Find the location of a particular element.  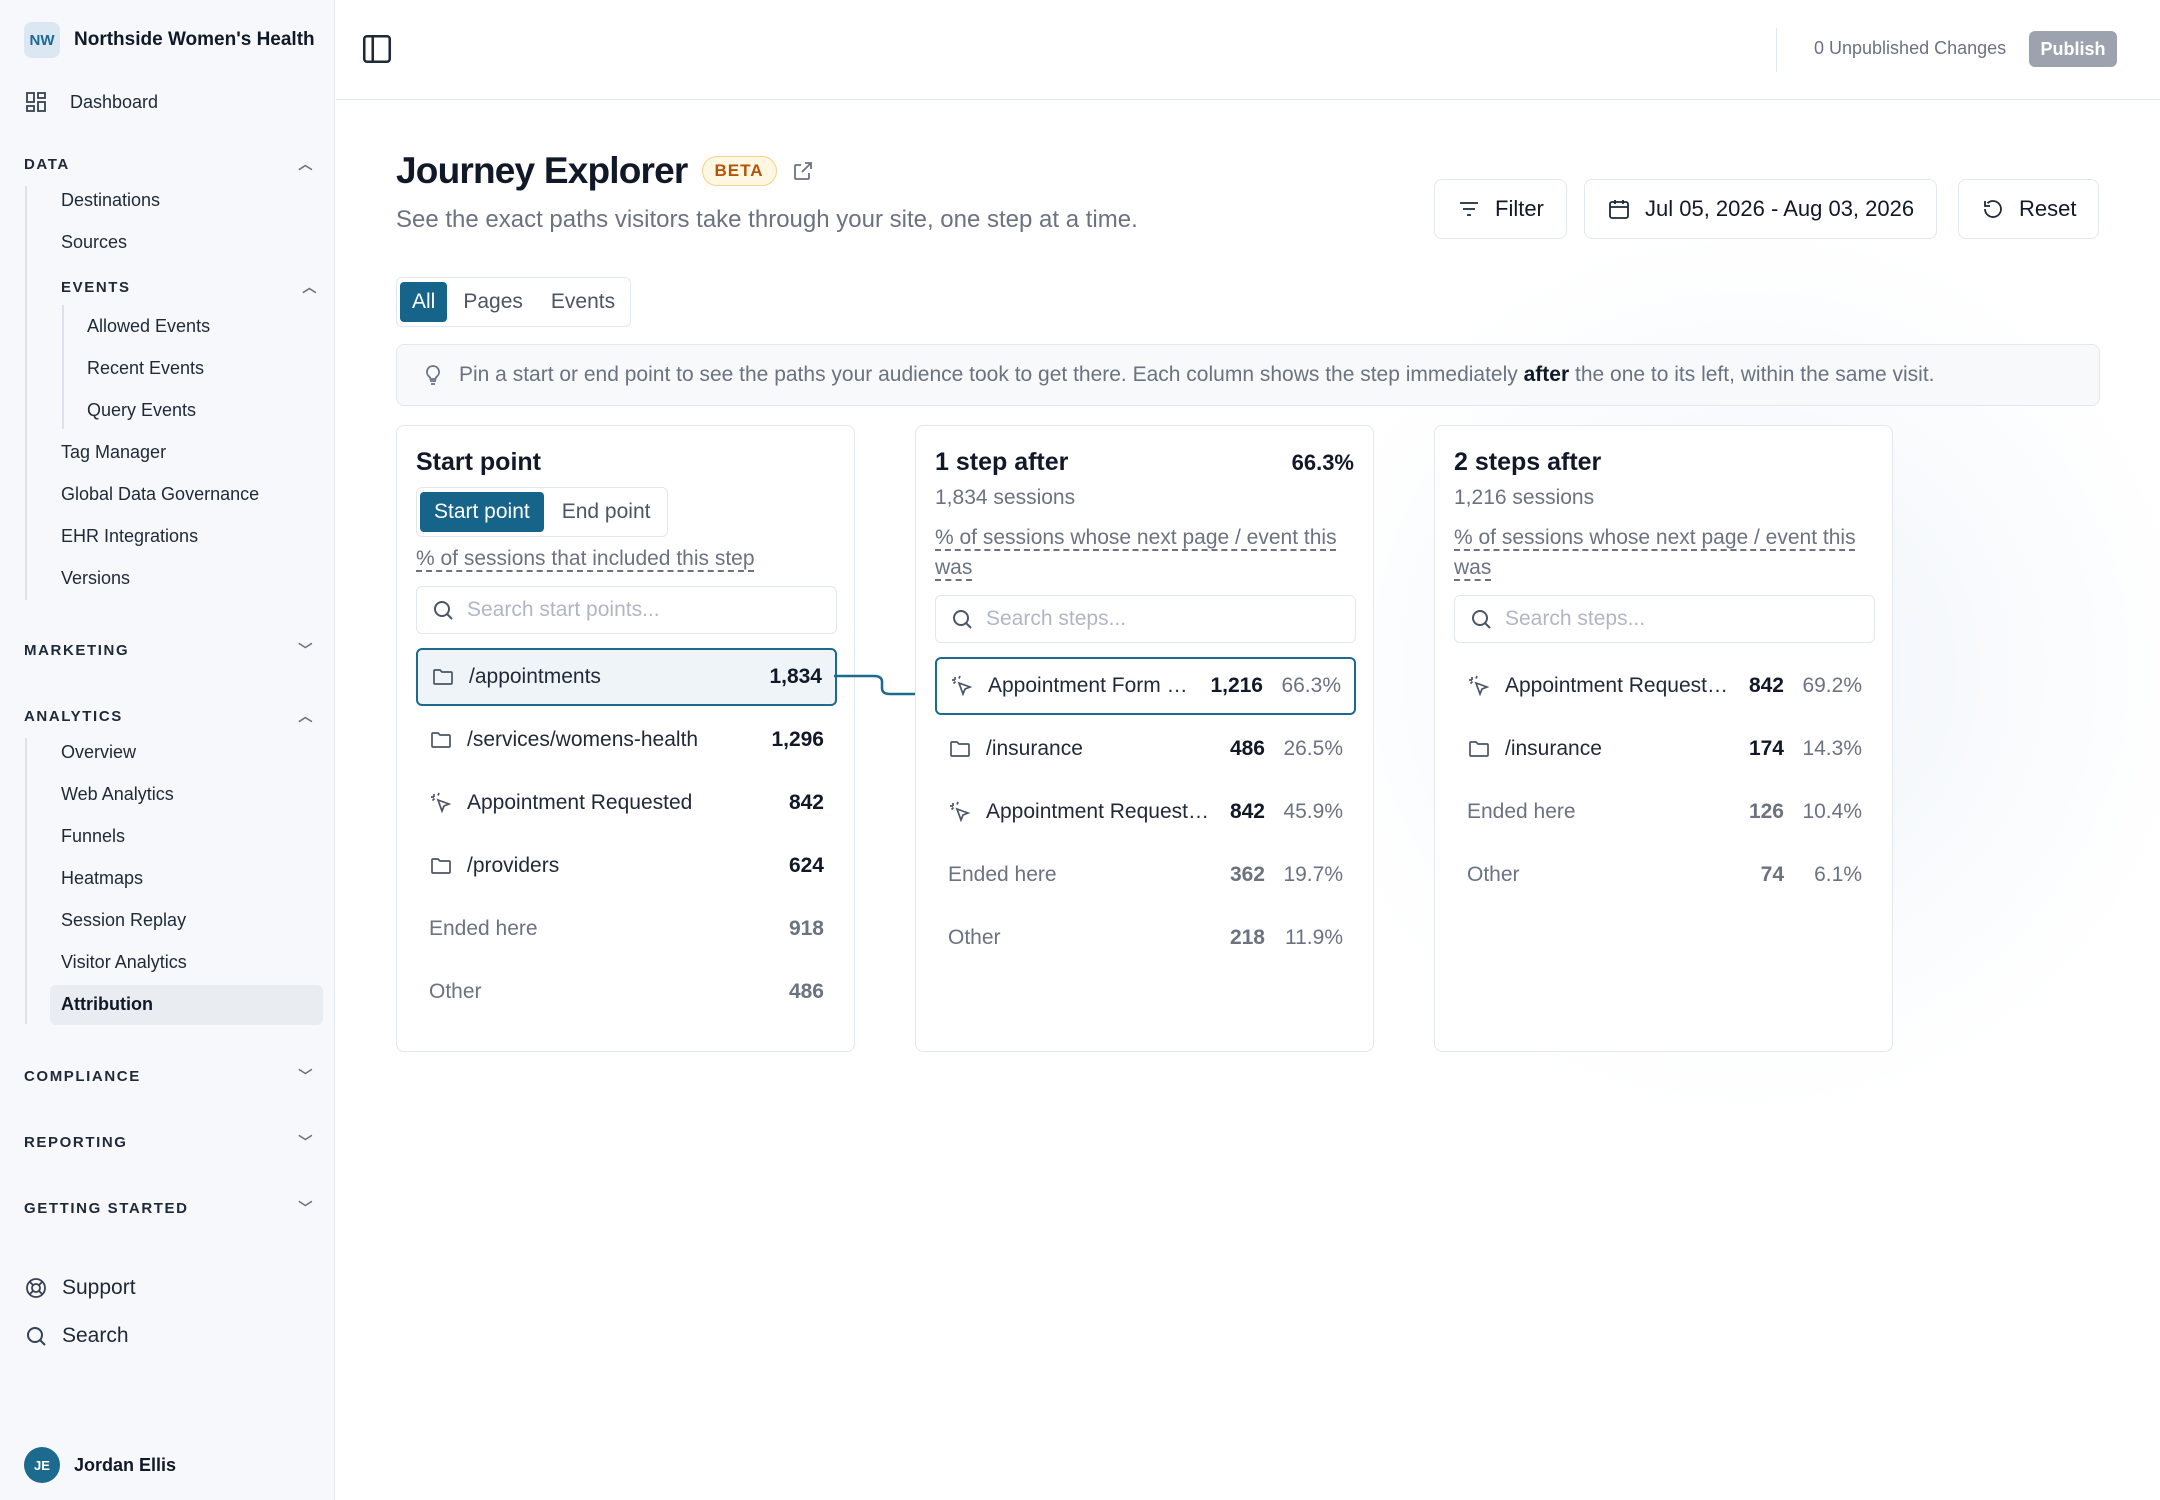

search-start-points is located at coordinates (626, 610).